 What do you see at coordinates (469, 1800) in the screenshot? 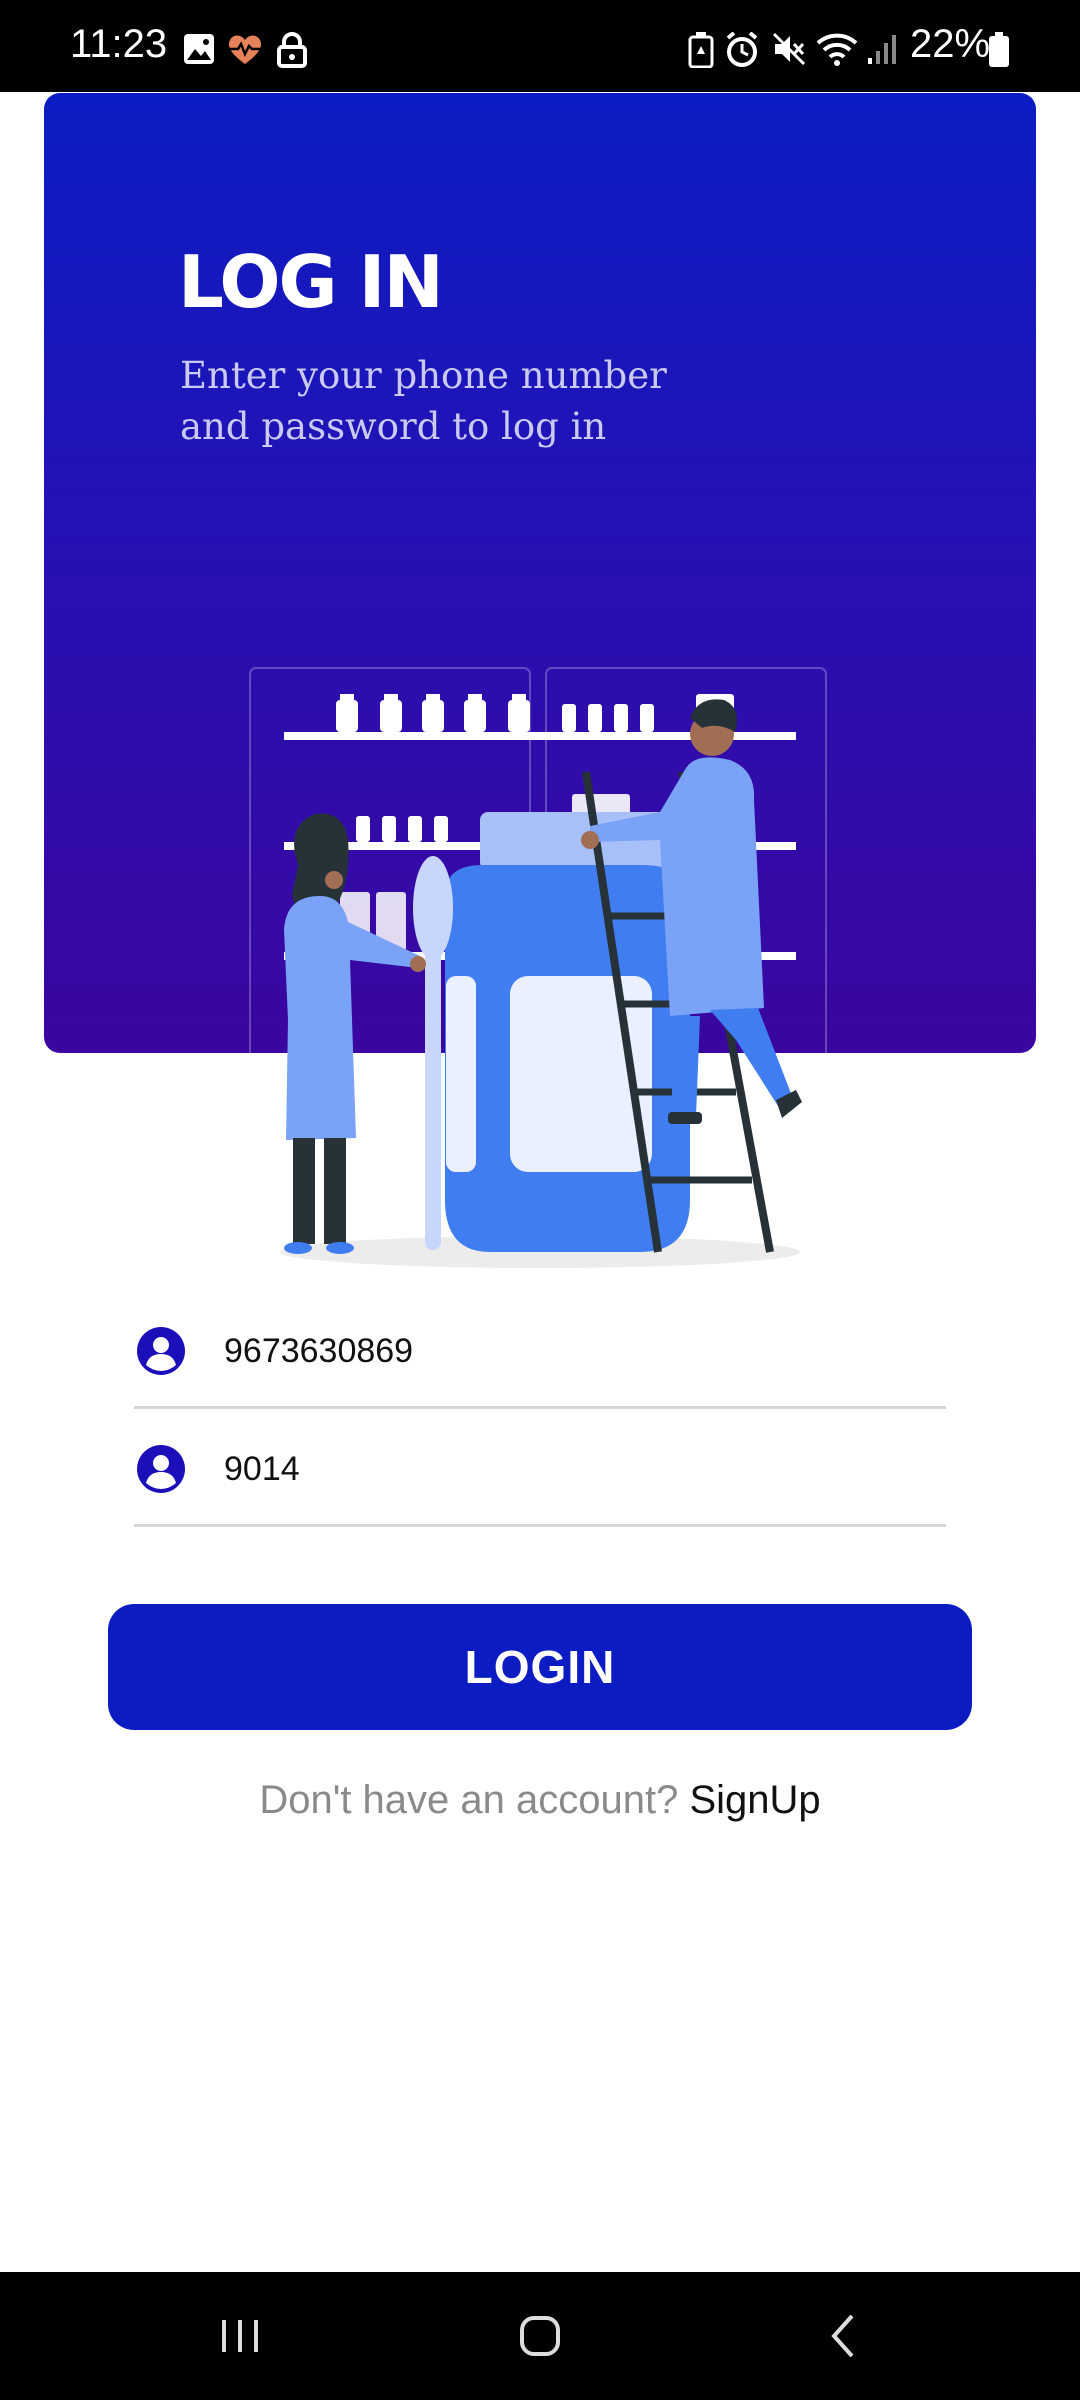
I see `signup-prompt: Don't have an account?` at bounding box center [469, 1800].